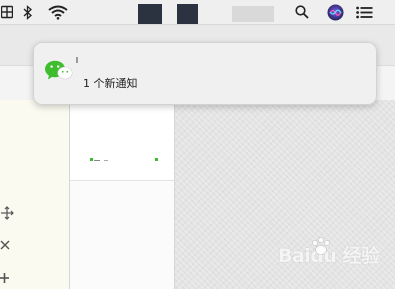 Image resolution: width=395 pixels, height=289 pixels. I want to click on menu-bar, so click(197, 12).